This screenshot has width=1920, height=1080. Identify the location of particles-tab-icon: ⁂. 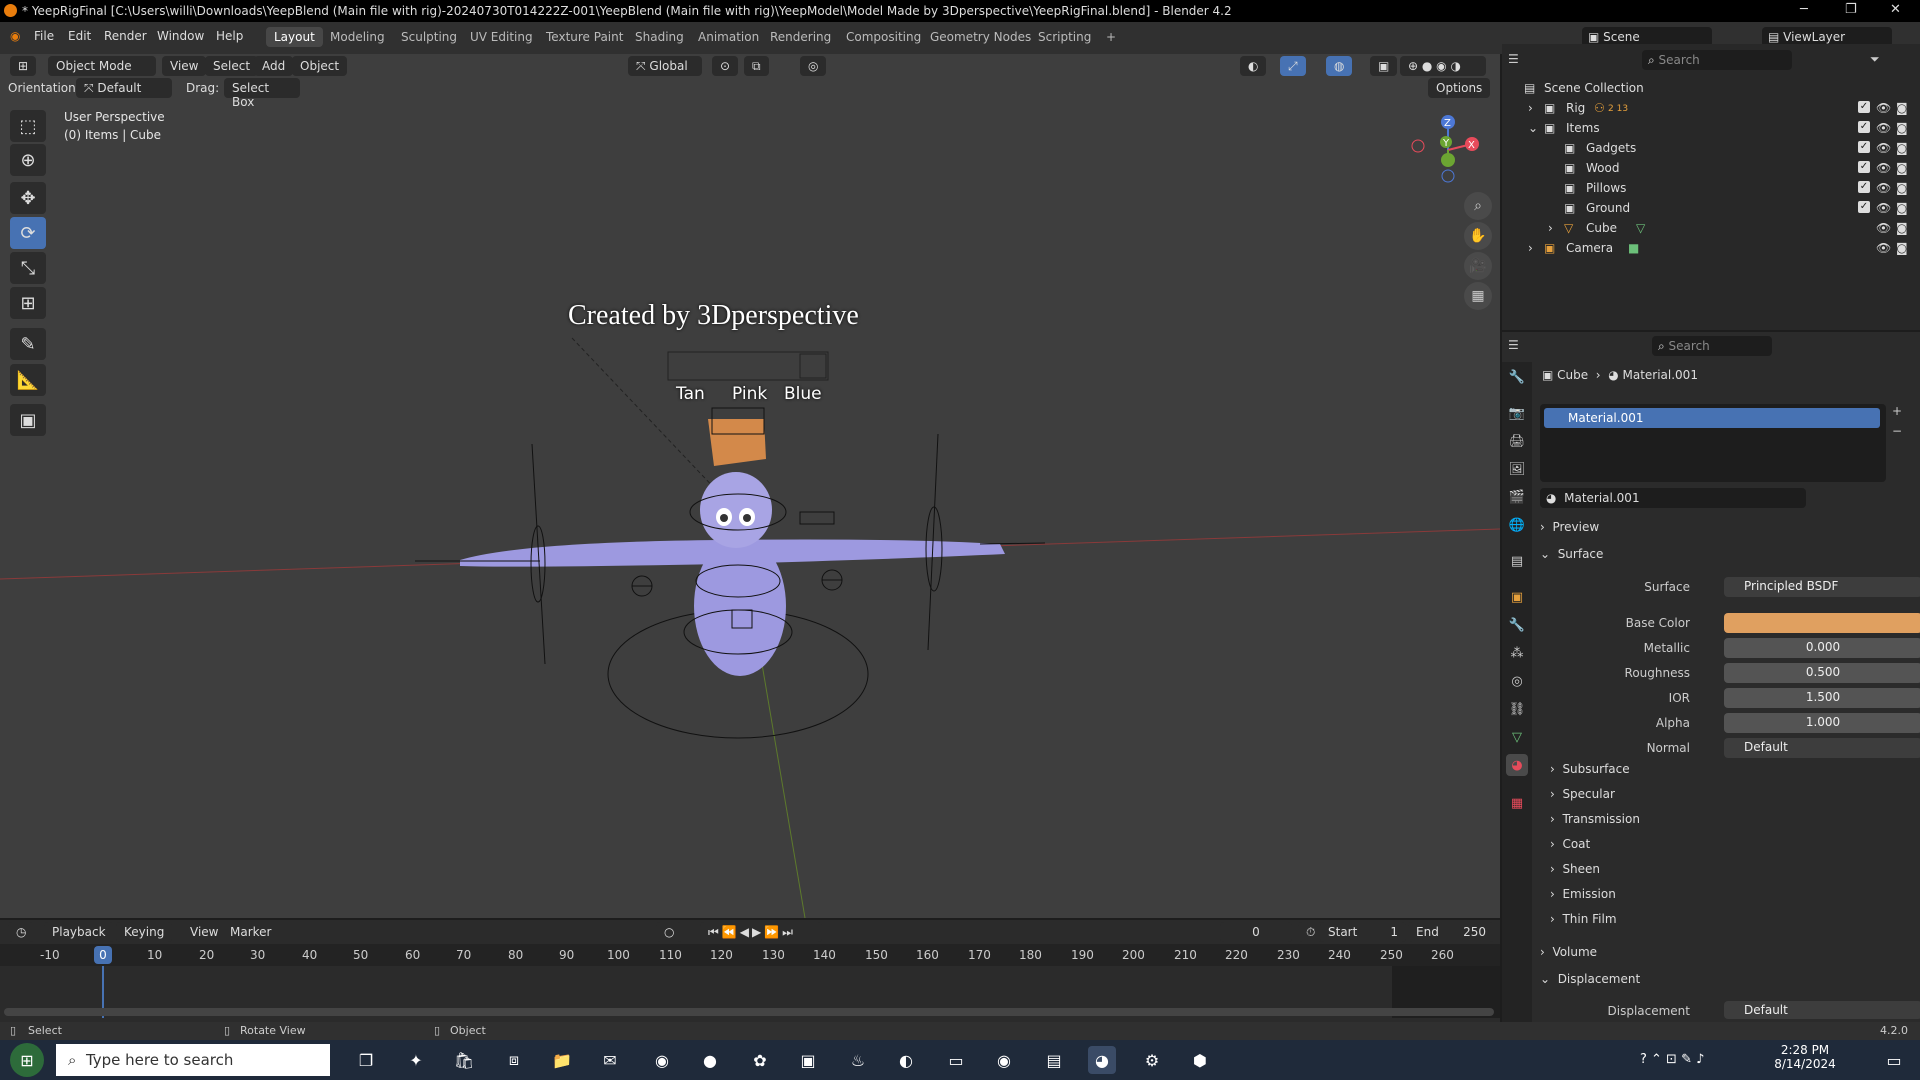
(1517, 653).